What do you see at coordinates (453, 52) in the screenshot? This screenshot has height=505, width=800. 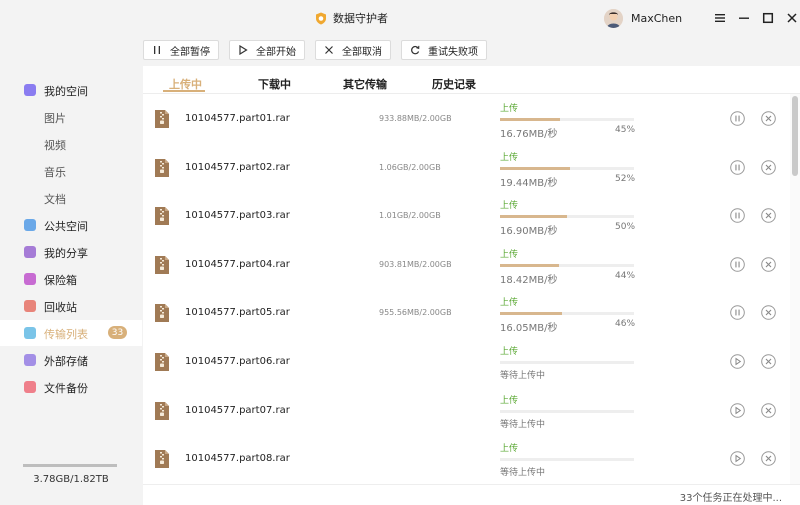 I see `retry-failed-label: 重试失败项` at bounding box center [453, 52].